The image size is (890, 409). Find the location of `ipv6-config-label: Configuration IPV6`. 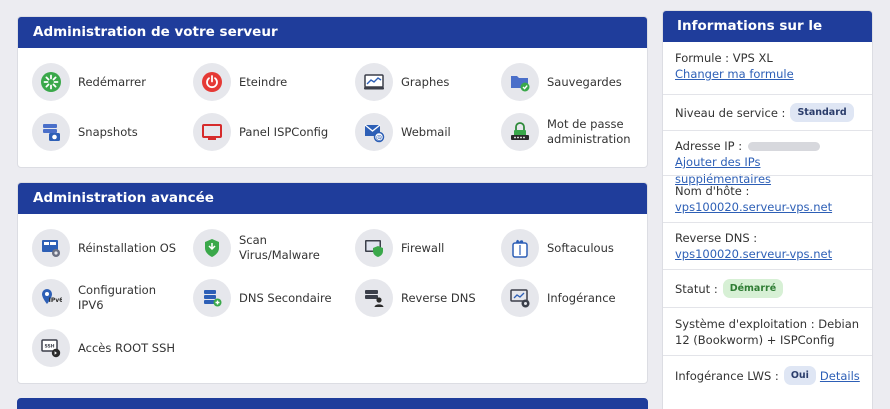

ipv6-config-label: Configuration IPV6 is located at coordinates (117, 297).